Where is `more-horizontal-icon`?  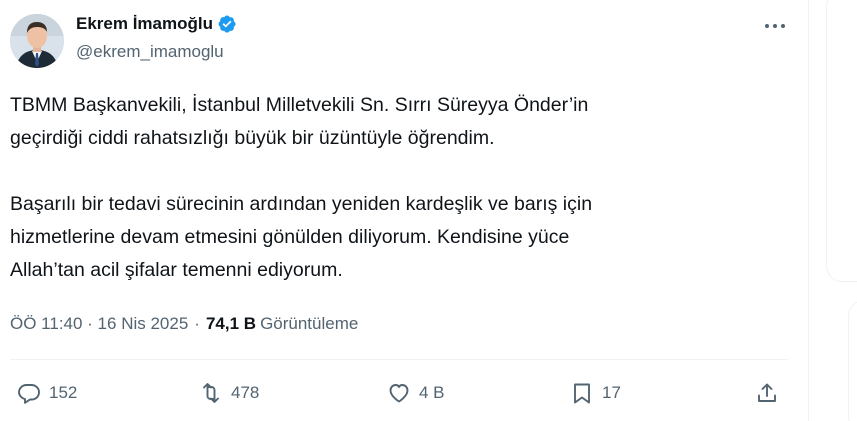 more-horizontal-icon is located at coordinates (775, 26).